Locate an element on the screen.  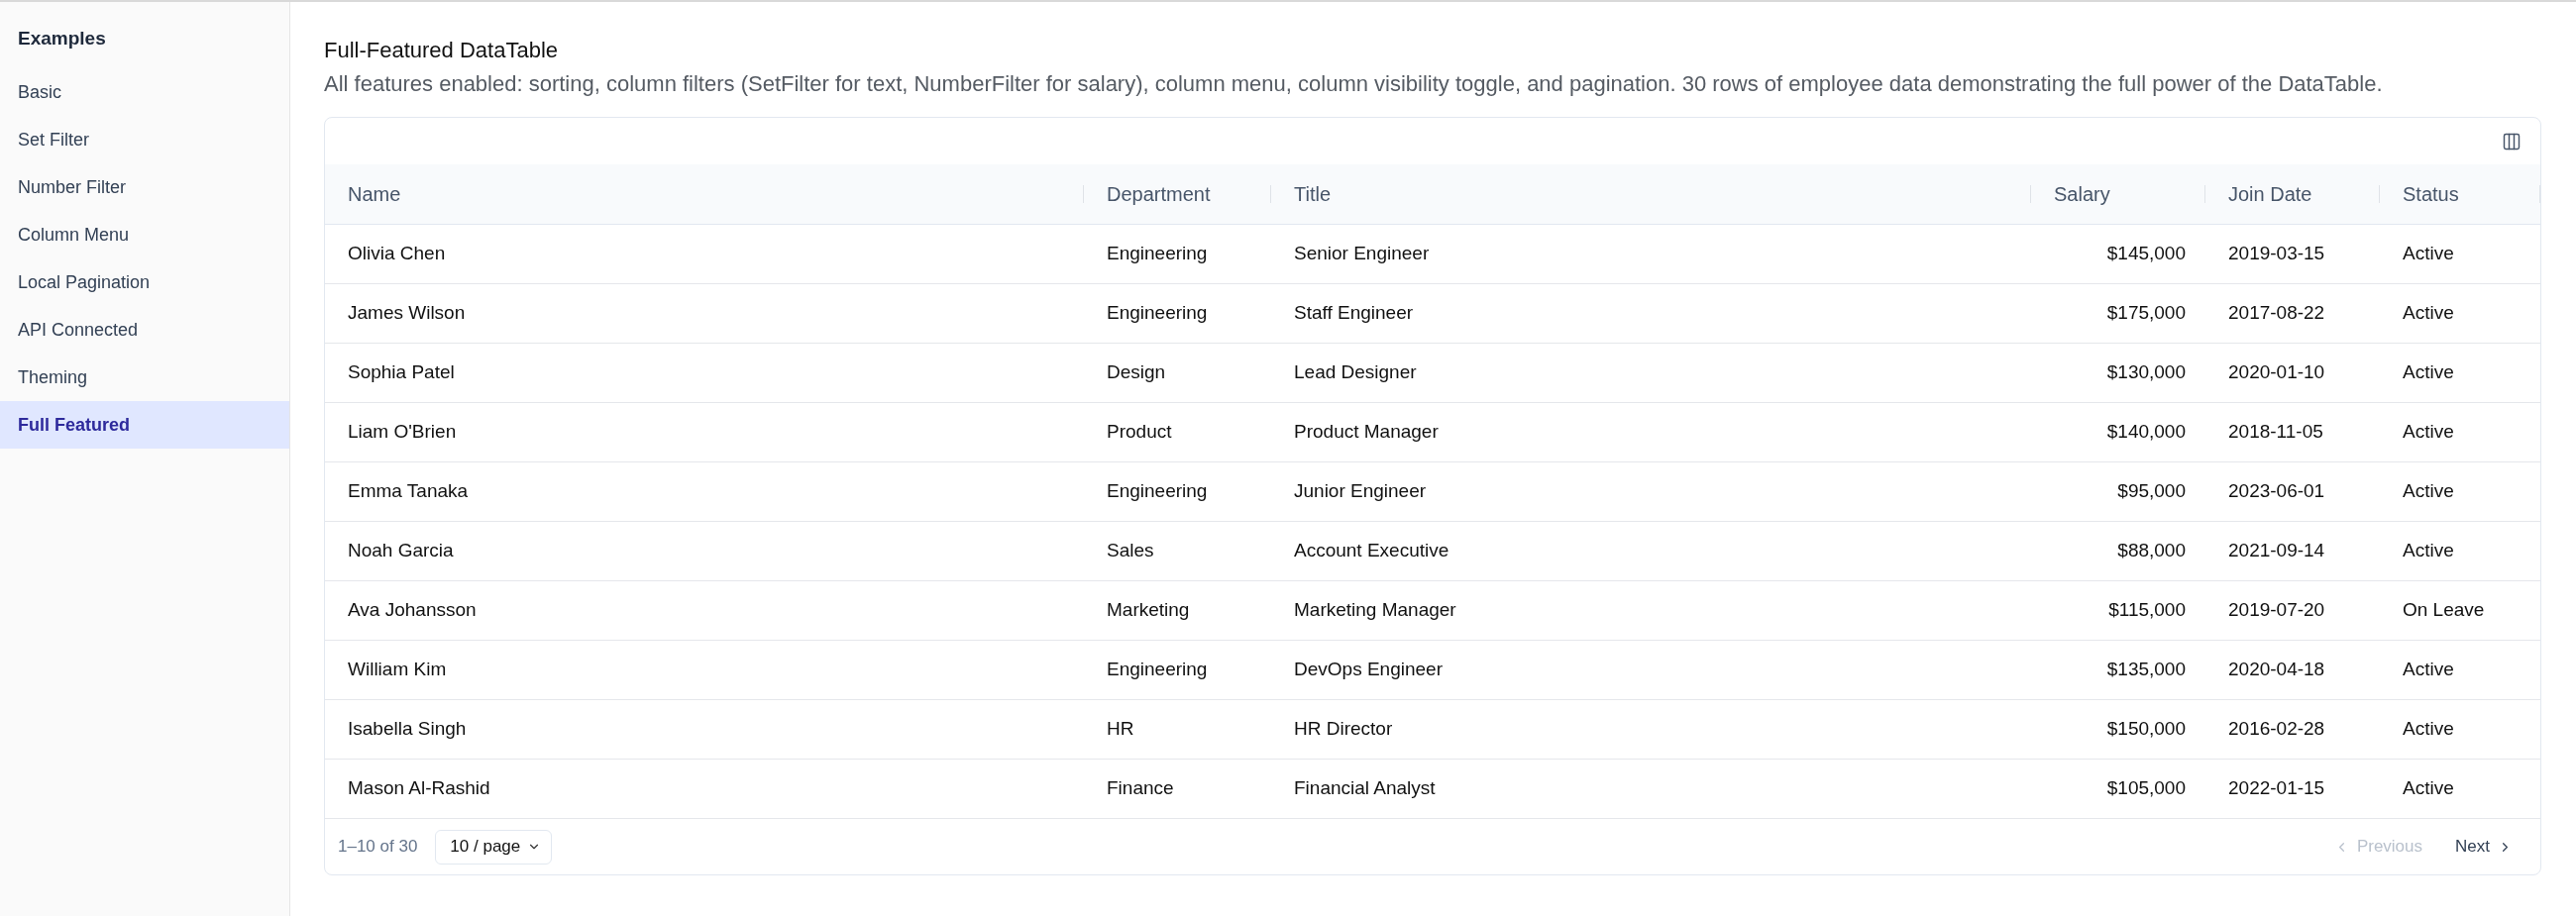
columns-icon is located at coordinates (2512, 141).